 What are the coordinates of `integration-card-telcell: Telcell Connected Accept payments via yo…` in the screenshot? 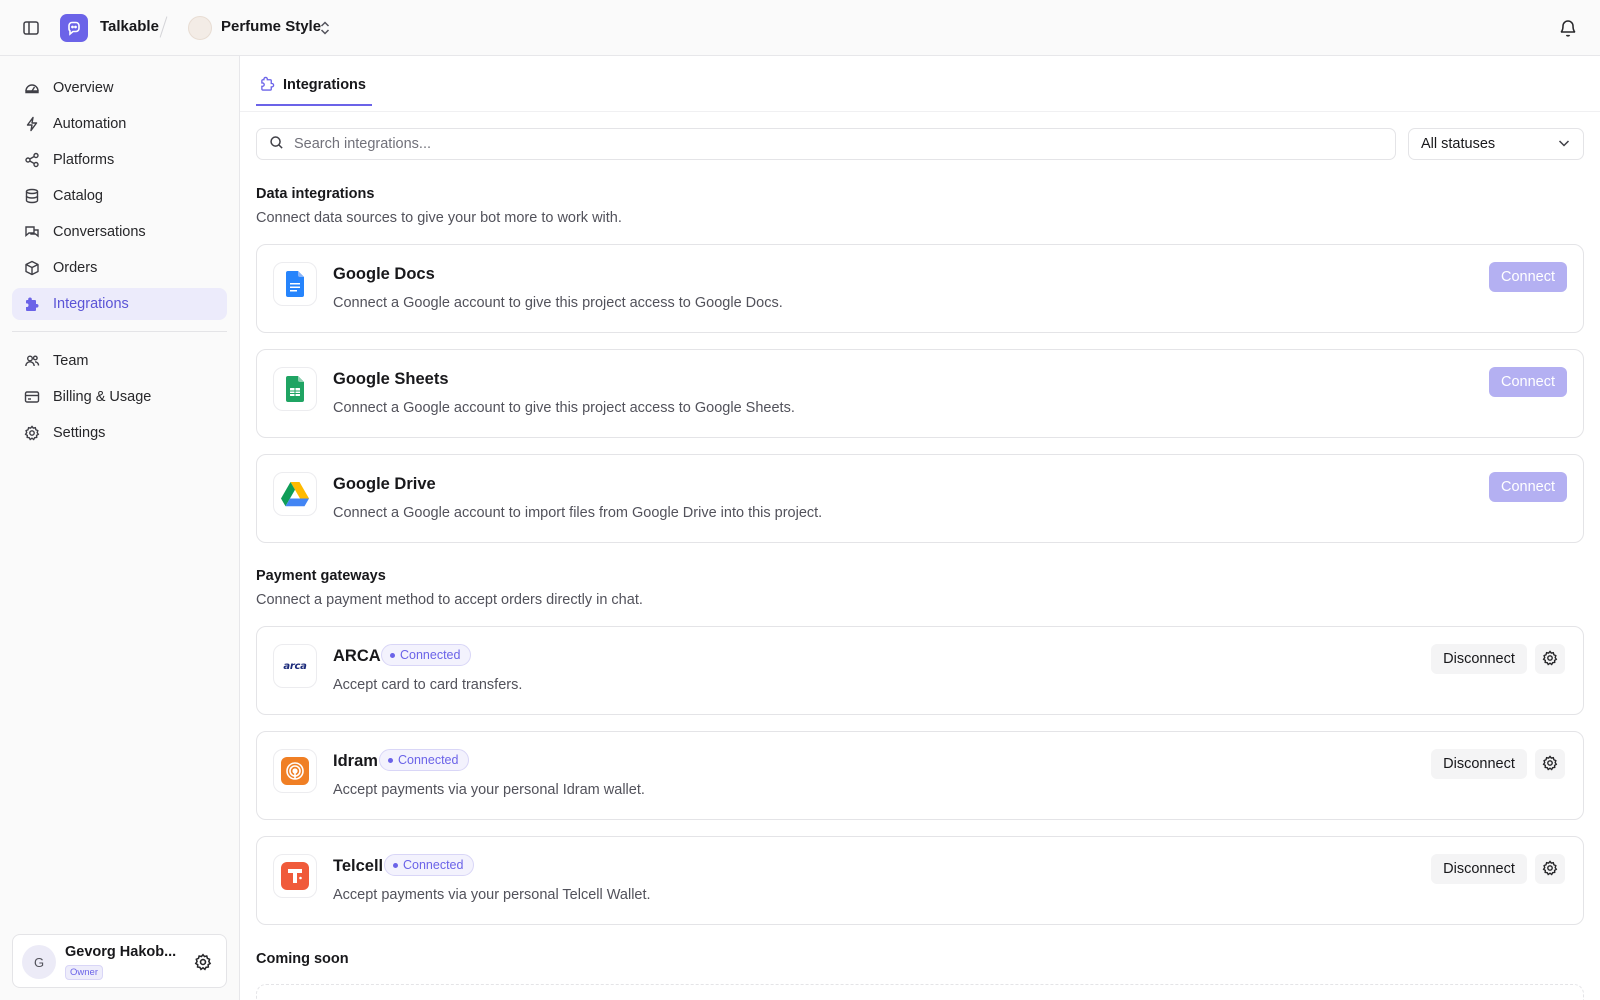 It's located at (920, 880).